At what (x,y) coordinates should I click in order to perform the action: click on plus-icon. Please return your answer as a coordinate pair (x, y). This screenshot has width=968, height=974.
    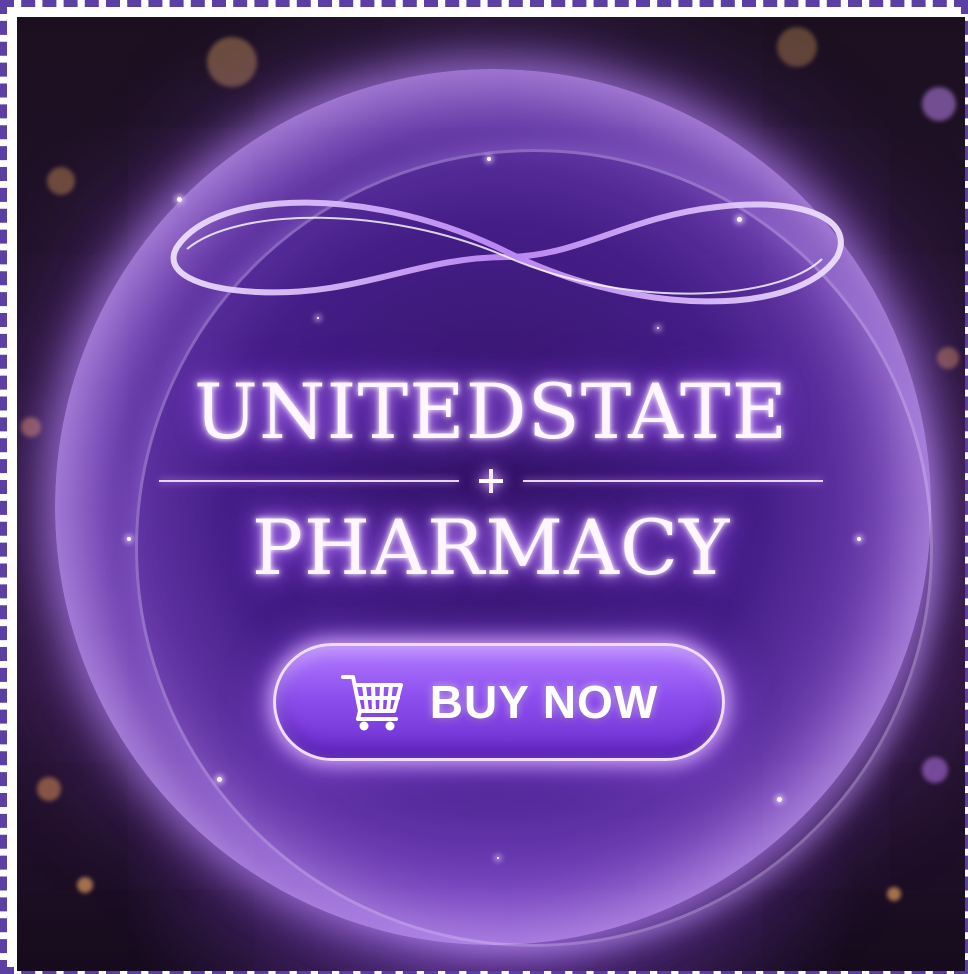
    Looking at the image, I should click on (491, 481).